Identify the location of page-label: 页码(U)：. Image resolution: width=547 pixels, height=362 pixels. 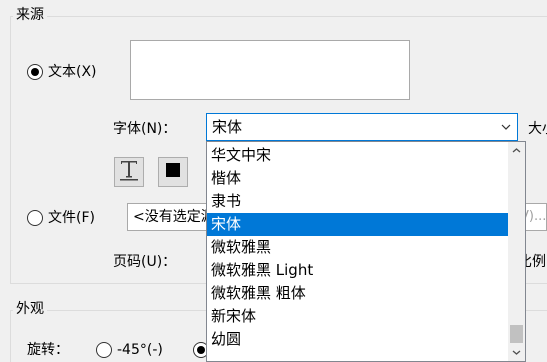
(145, 262).